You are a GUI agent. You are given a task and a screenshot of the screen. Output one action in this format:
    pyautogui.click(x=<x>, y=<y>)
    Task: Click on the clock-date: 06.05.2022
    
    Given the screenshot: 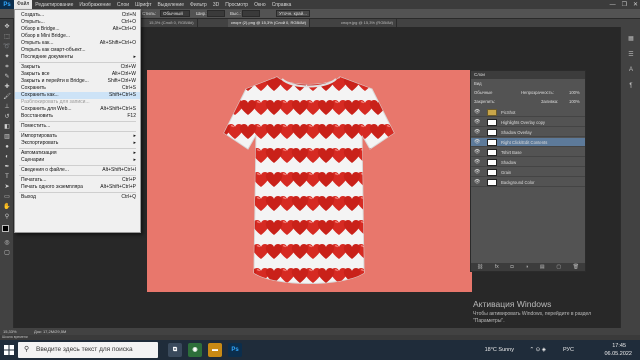 What is the action you would take?
    pyautogui.click(x=618, y=354)
    